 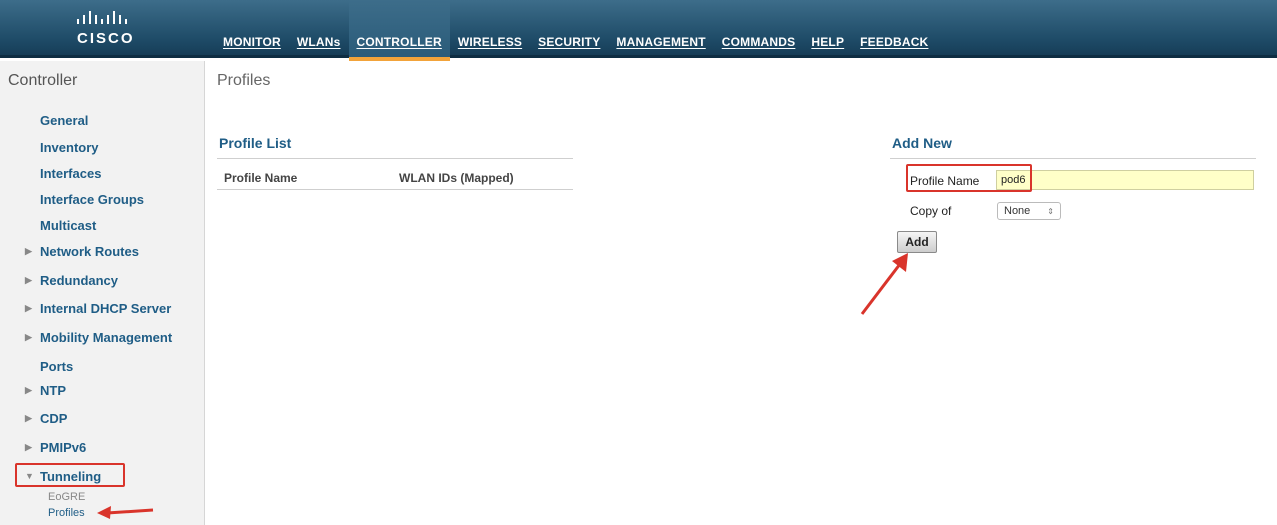 I want to click on copy-of-label: Copy of, so click(x=931, y=211).